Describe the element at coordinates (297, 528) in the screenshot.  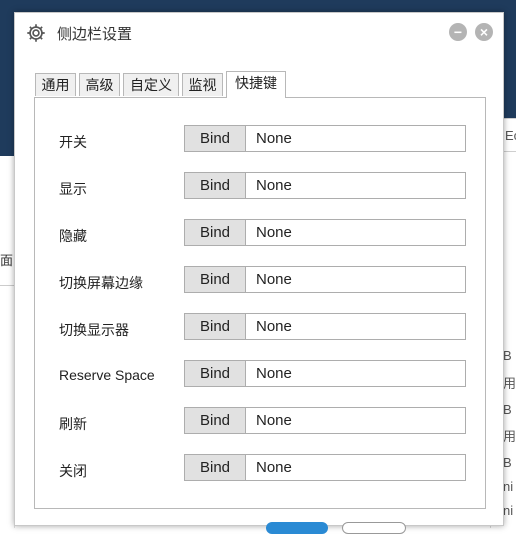
I see `background-primary-button` at that location.